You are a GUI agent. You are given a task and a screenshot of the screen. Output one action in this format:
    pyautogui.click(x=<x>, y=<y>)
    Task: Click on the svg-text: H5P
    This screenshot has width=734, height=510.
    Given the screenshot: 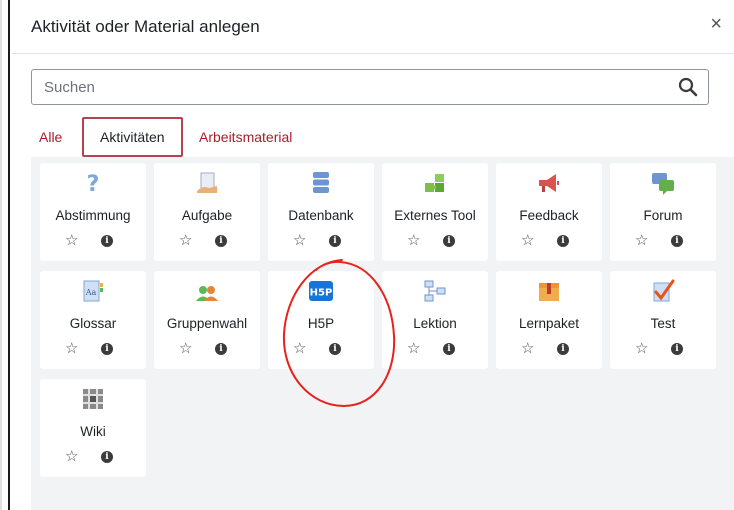 What is the action you would take?
    pyautogui.click(x=321, y=293)
    